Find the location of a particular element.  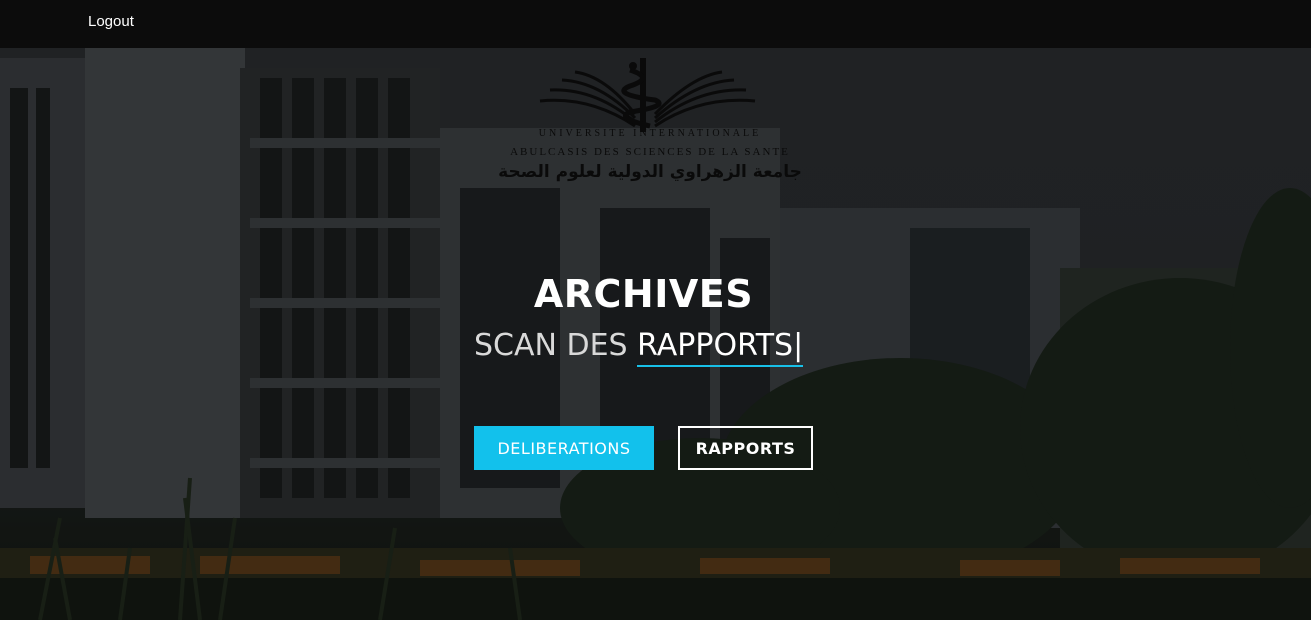

typed-text: RAPPORTS is located at coordinates (715, 345).